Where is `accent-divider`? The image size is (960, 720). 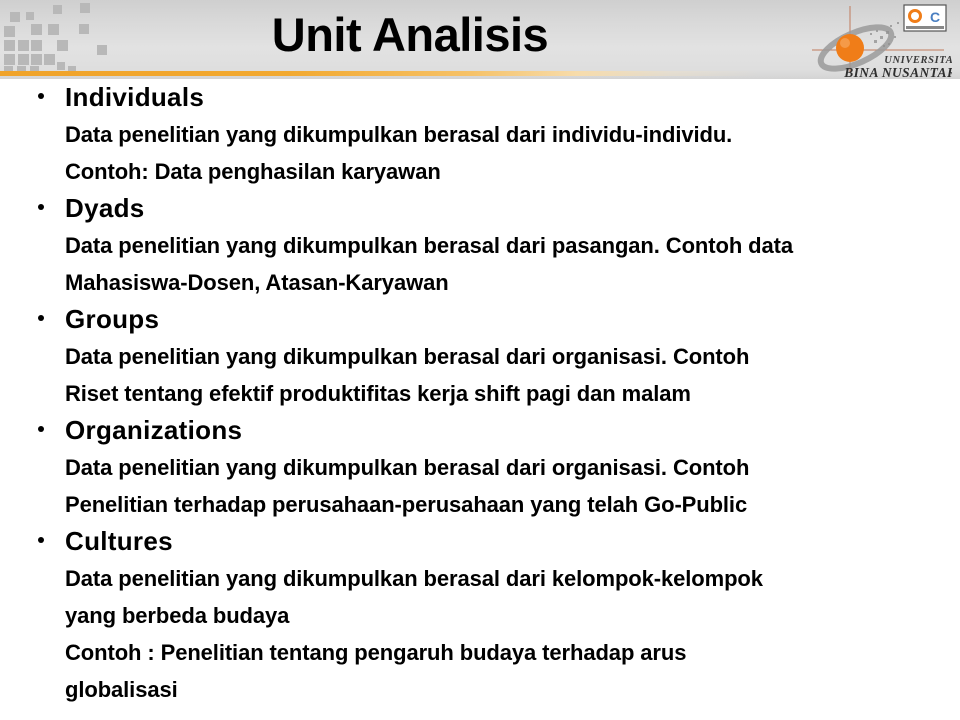
accent-divider is located at coordinates (380, 73).